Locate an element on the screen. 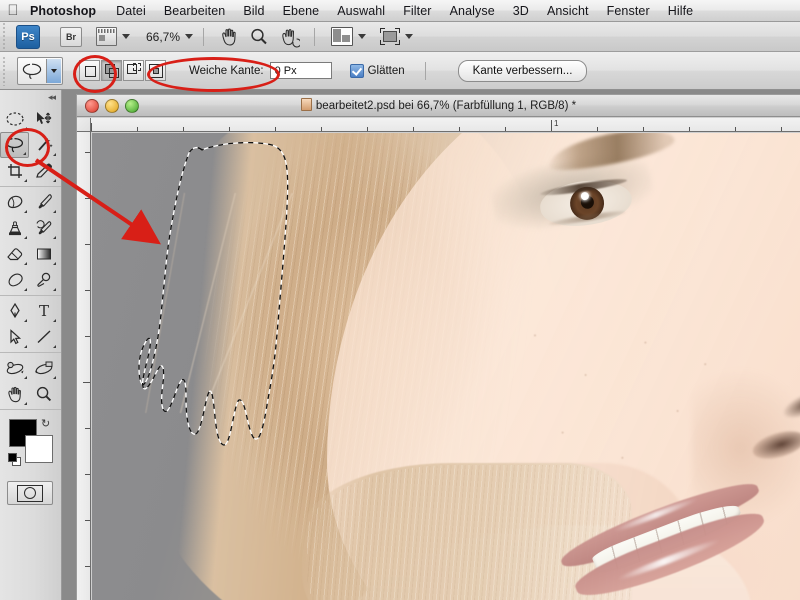  lasso-tool-icon is located at coordinates (32, 71).